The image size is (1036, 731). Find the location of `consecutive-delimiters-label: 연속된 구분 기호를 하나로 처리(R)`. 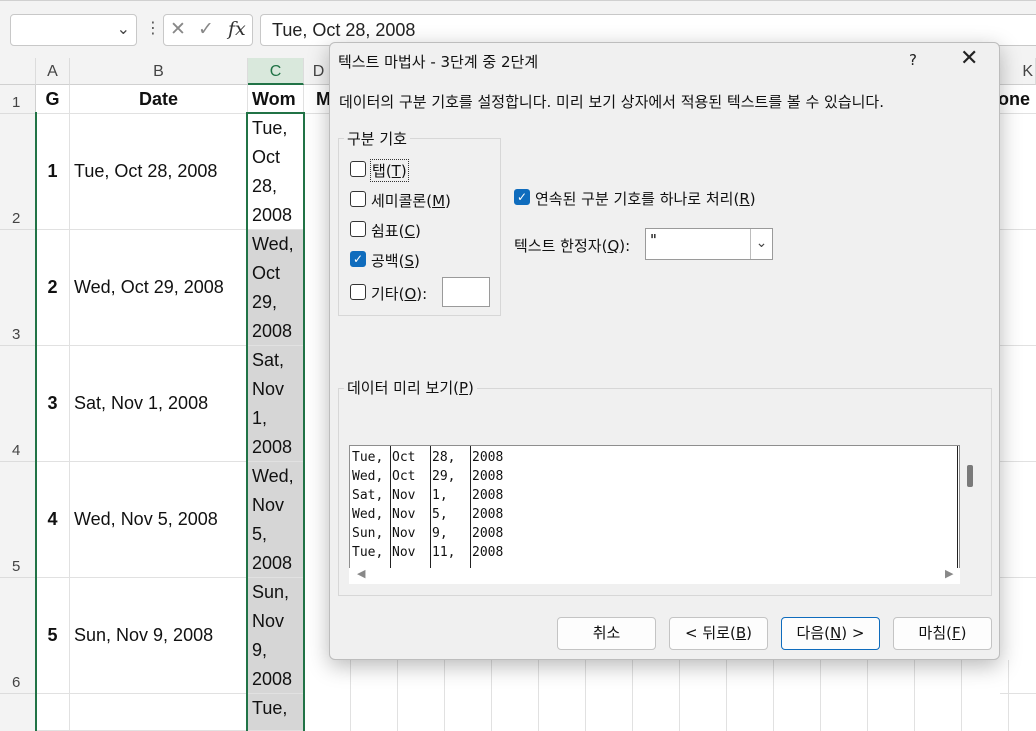

consecutive-delimiters-label: 연속된 구분 기호를 하나로 처리(R) is located at coordinates (645, 198).